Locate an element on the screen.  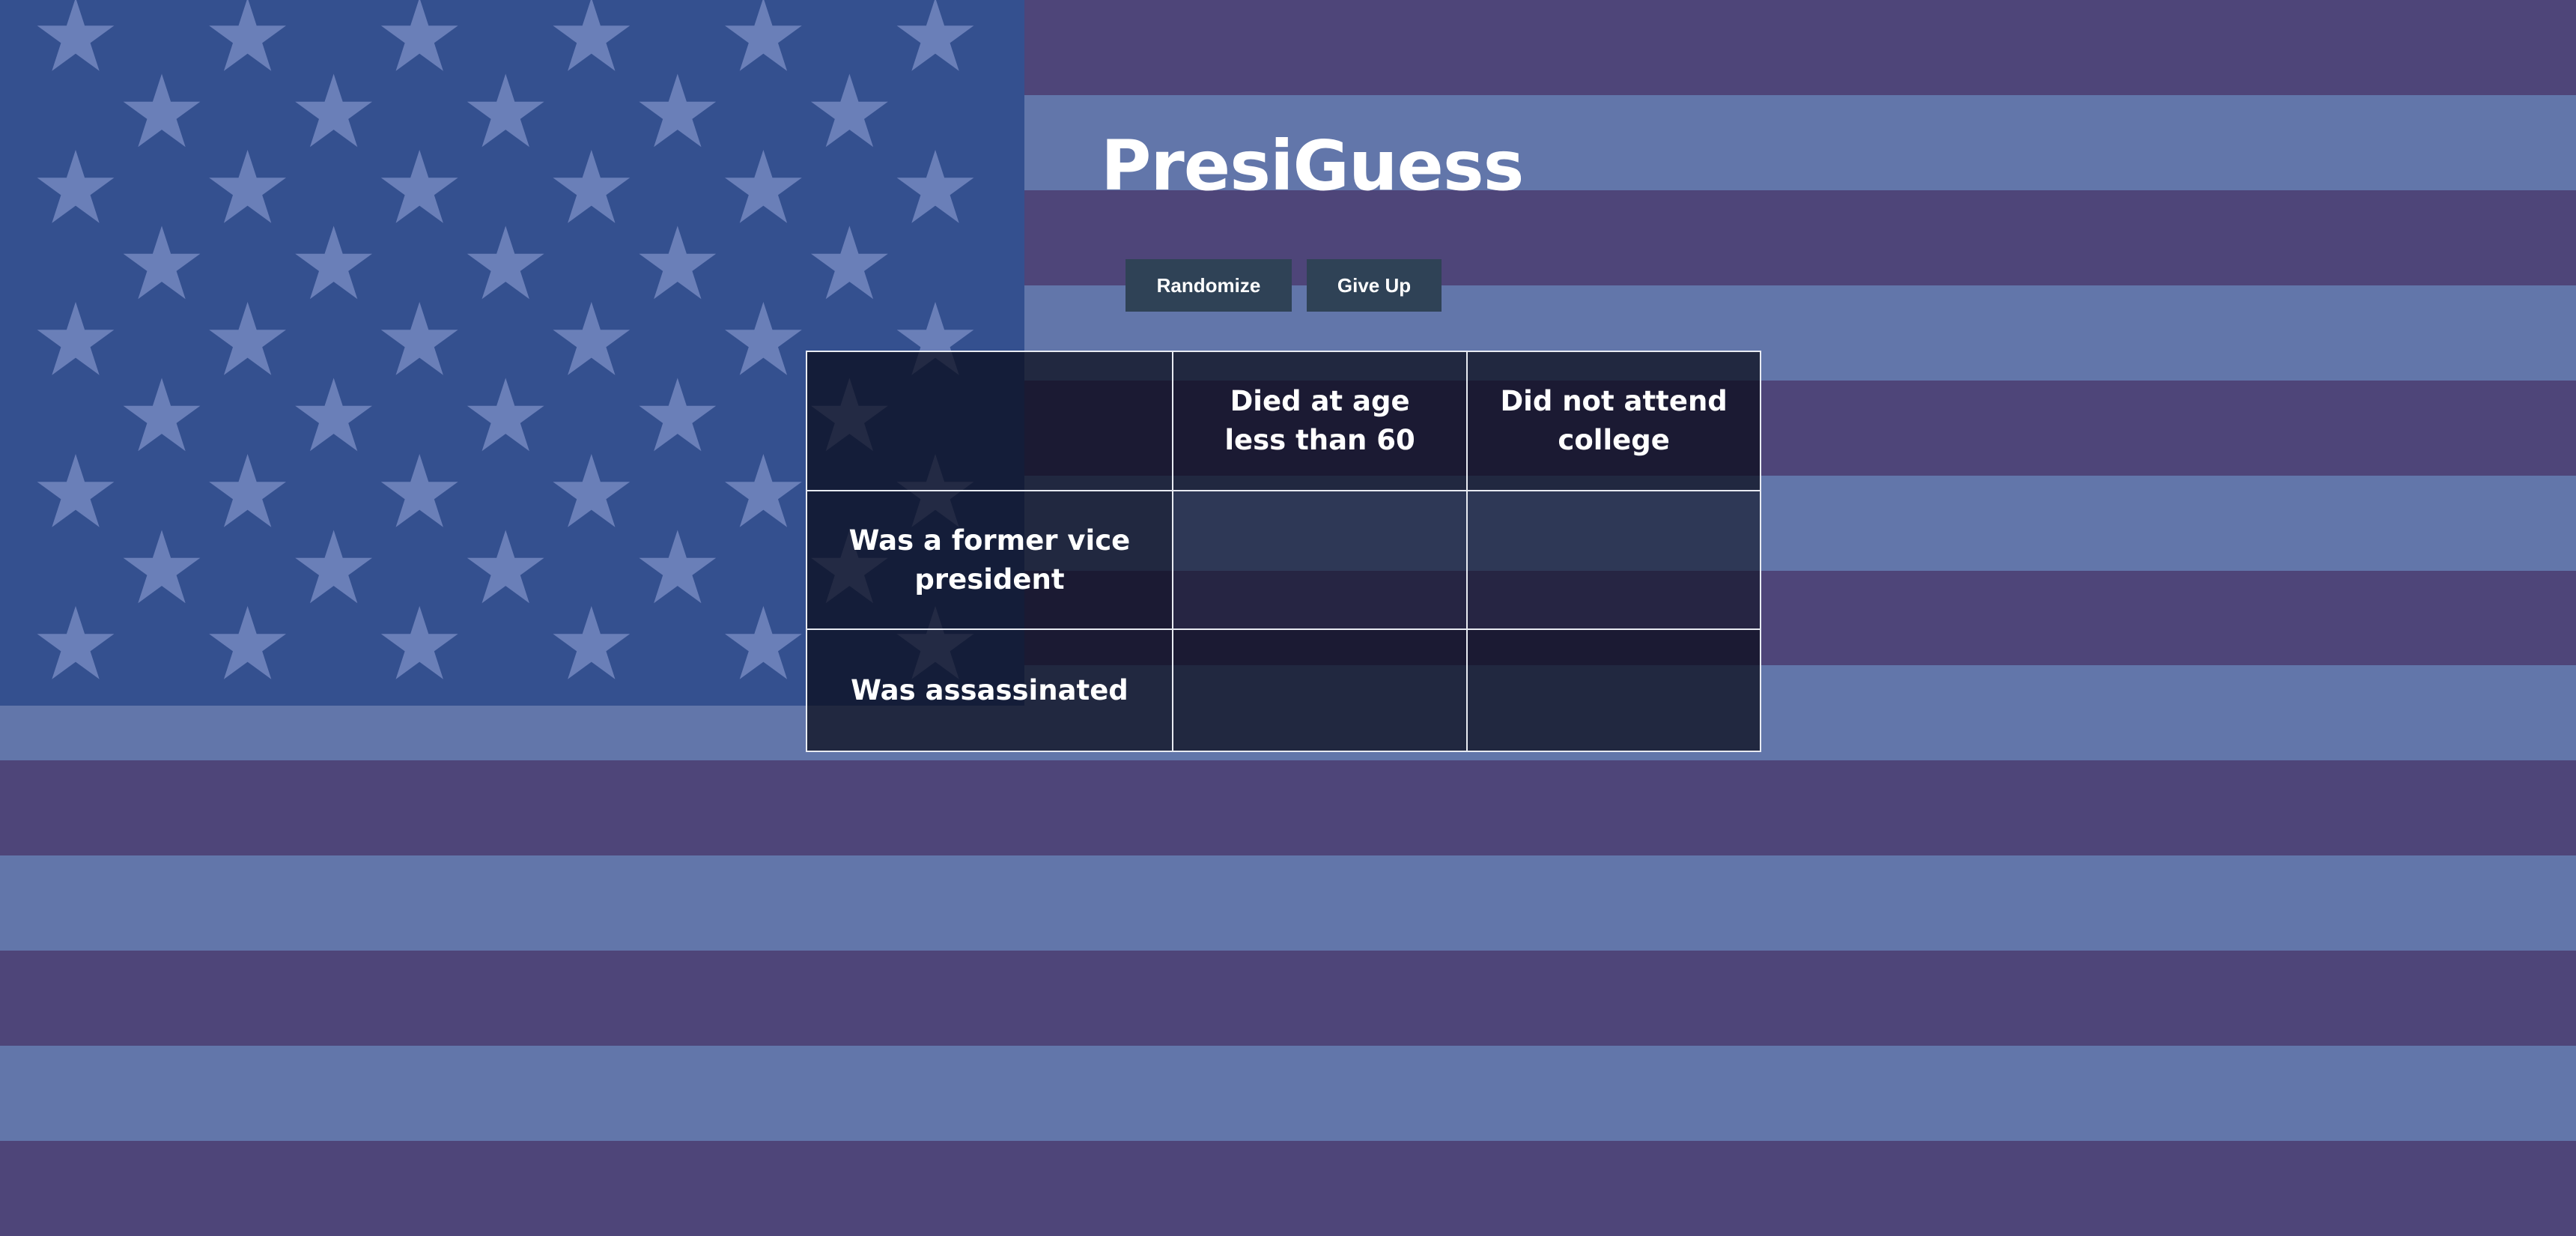
page-title: PresiGuess is located at coordinates (1312, 166).